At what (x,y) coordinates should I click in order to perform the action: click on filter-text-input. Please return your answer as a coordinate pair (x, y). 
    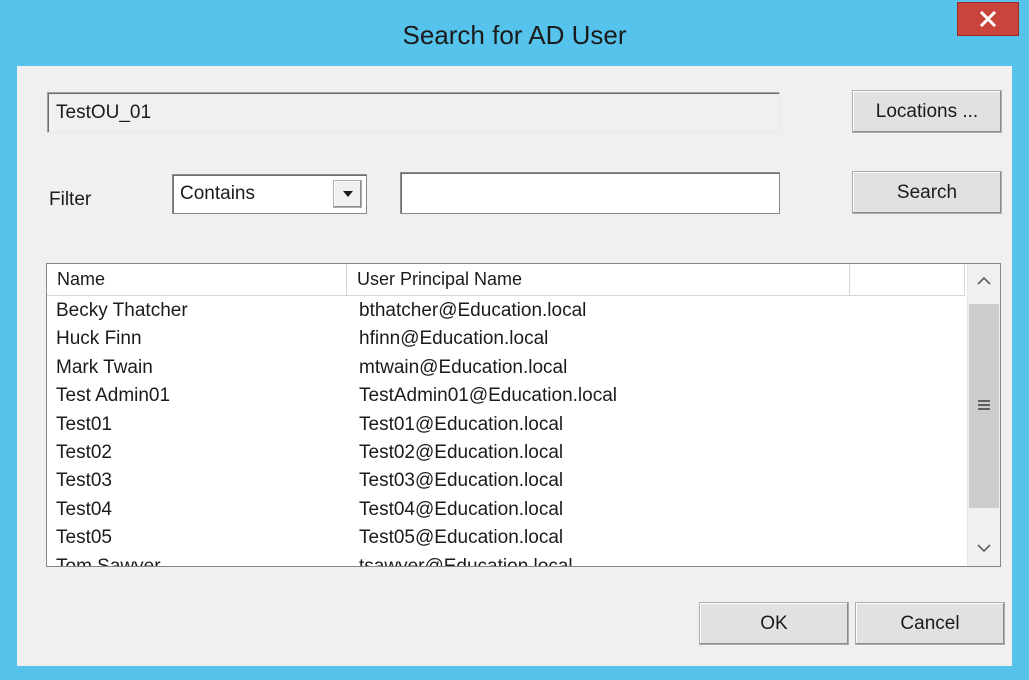
    Looking at the image, I should click on (590, 193).